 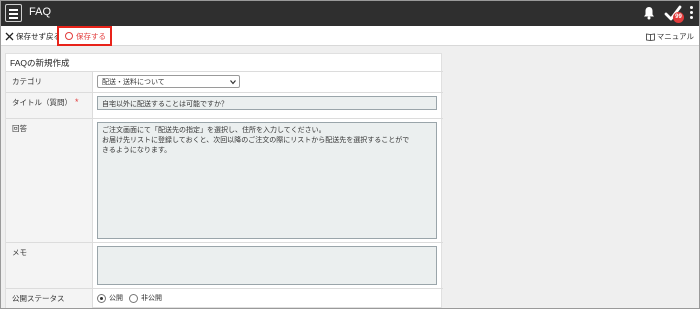 I want to click on category-select-value: 配送・送料について, so click(x=133, y=82).